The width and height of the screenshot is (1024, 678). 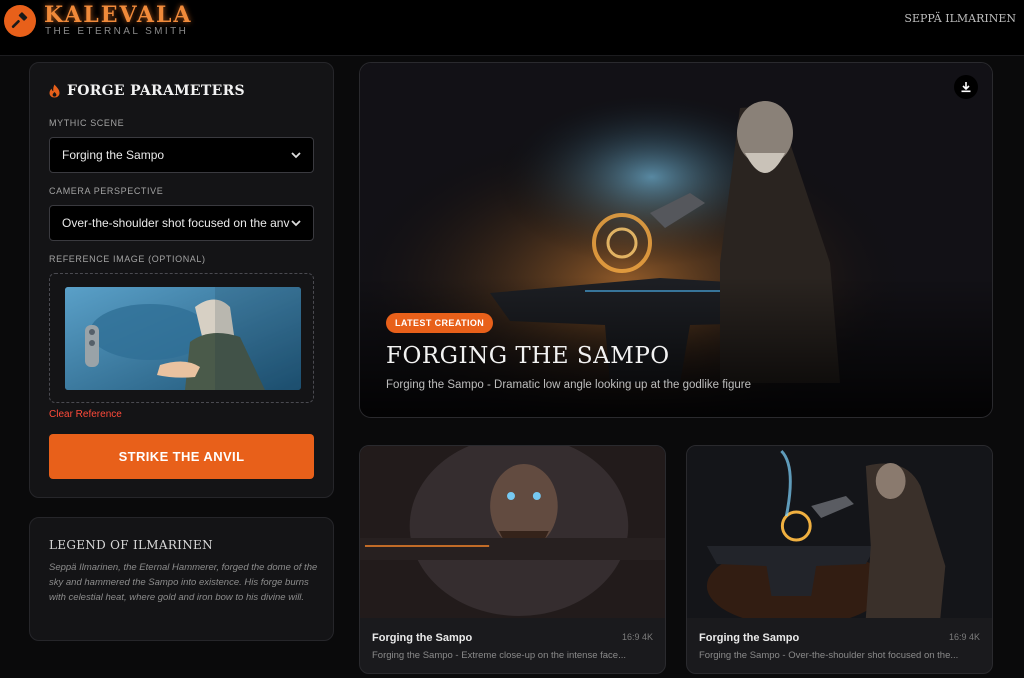 What do you see at coordinates (181, 155) in the screenshot?
I see `mythic-scene-select: Forging the Sampo` at bounding box center [181, 155].